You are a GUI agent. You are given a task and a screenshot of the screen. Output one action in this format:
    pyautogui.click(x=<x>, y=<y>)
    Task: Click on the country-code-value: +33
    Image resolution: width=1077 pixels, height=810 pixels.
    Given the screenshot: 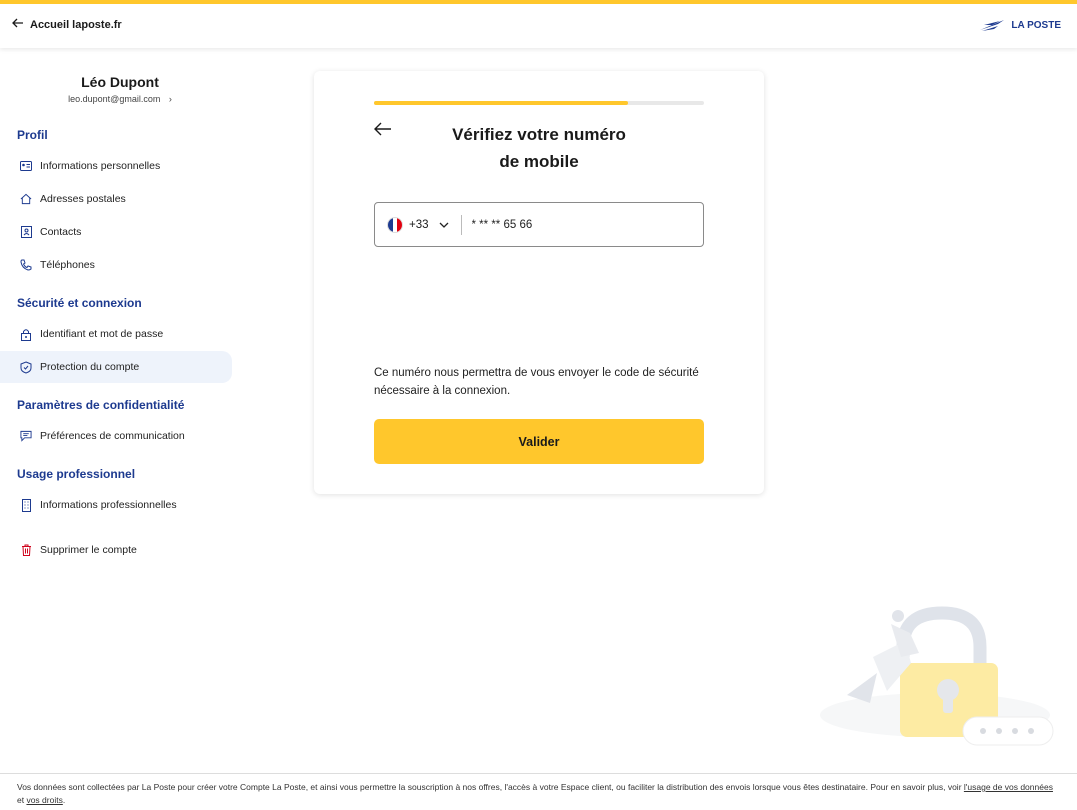 What is the action you would take?
    pyautogui.click(x=419, y=224)
    